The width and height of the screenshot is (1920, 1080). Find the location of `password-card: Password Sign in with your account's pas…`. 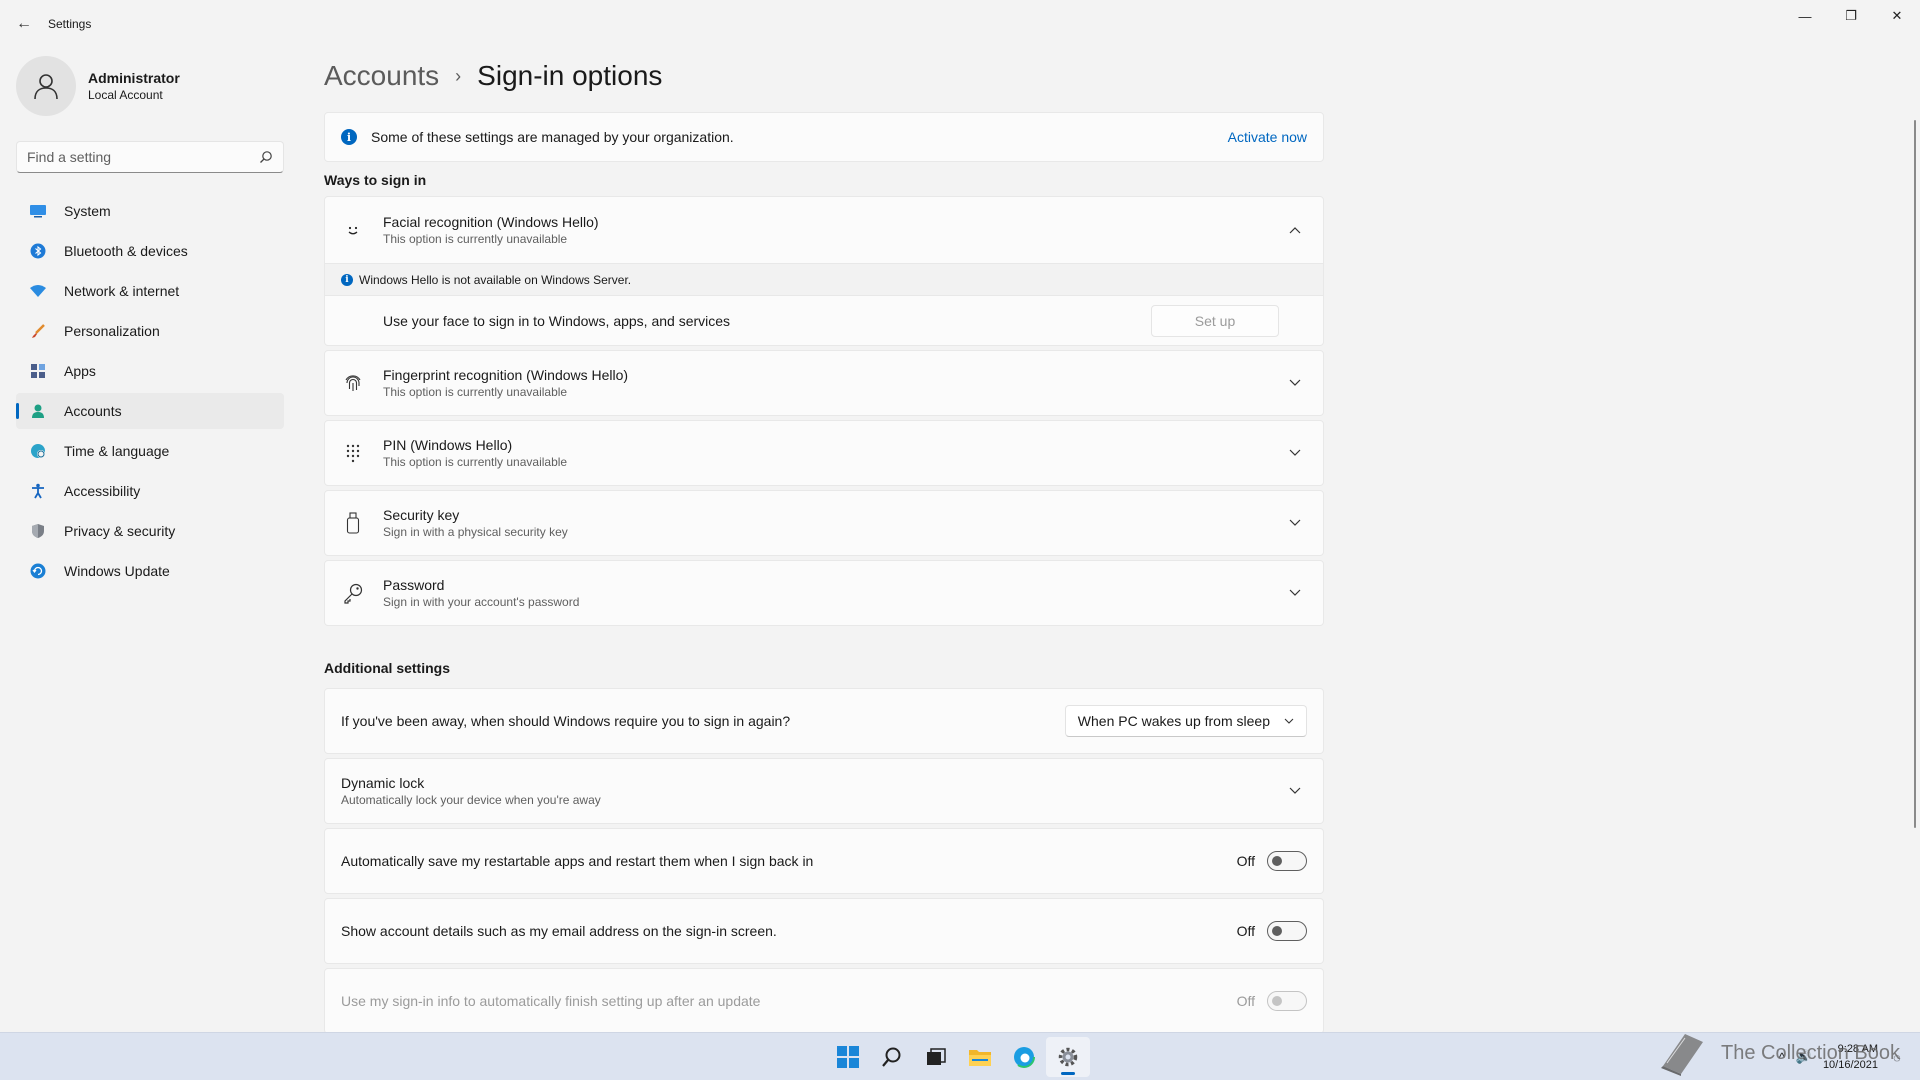

password-card: Password Sign in with your account's pas… is located at coordinates (824, 593).